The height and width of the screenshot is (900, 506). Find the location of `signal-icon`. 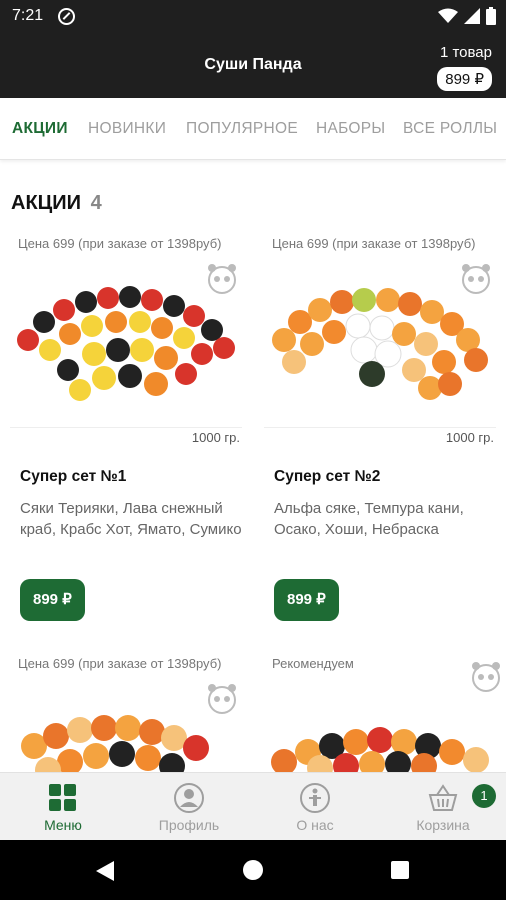

signal-icon is located at coordinates (472, 16).